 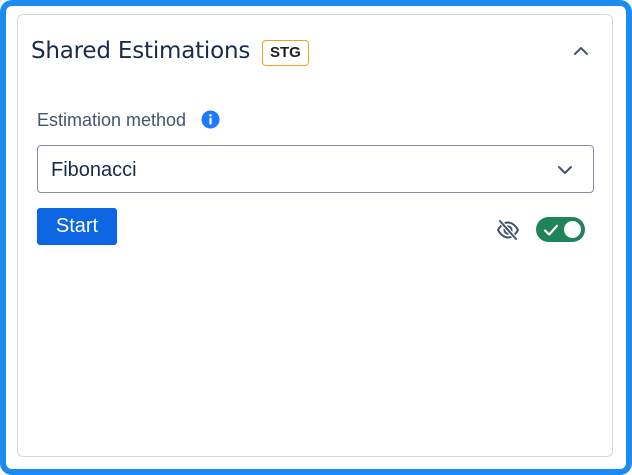 What do you see at coordinates (315, 169) in the screenshot?
I see `estimation-method-select: Fibonacci` at bounding box center [315, 169].